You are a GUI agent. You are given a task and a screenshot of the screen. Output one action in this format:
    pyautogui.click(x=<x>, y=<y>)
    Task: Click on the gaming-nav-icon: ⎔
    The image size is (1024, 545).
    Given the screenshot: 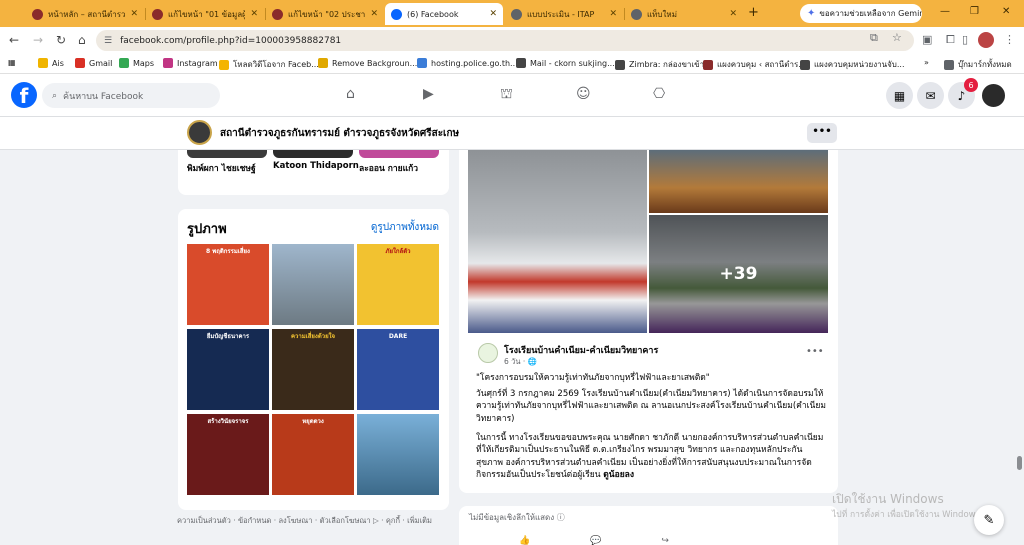 What is the action you would take?
    pyautogui.click(x=659, y=94)
    